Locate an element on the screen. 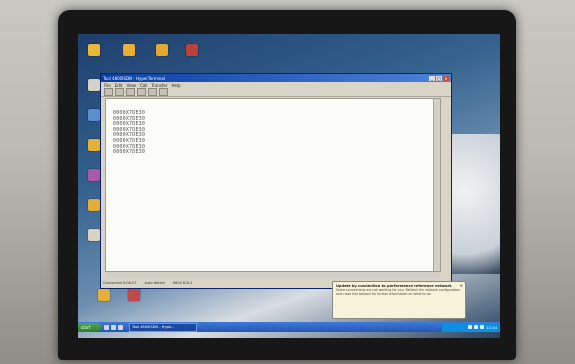 This screenshot has width=575, height=364. balloon-close-icon: × is located at coordinates (461, 285).